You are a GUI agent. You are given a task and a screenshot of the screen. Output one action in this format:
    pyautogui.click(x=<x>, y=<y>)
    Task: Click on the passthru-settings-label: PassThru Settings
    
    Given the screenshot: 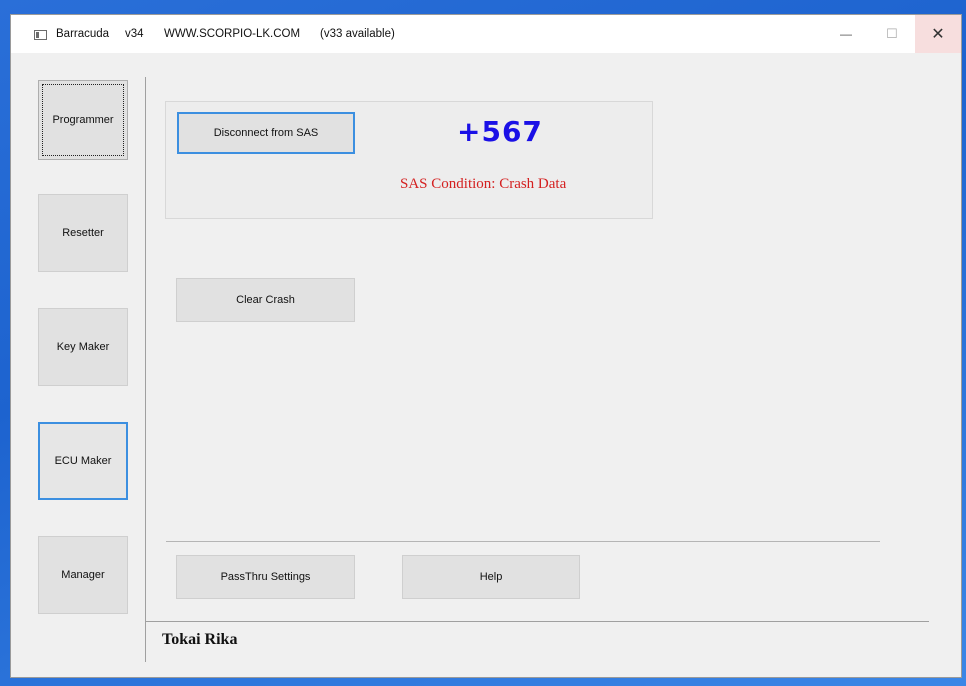 What is the action you would take?
    pyautogui.click(x=265, y=577)
    